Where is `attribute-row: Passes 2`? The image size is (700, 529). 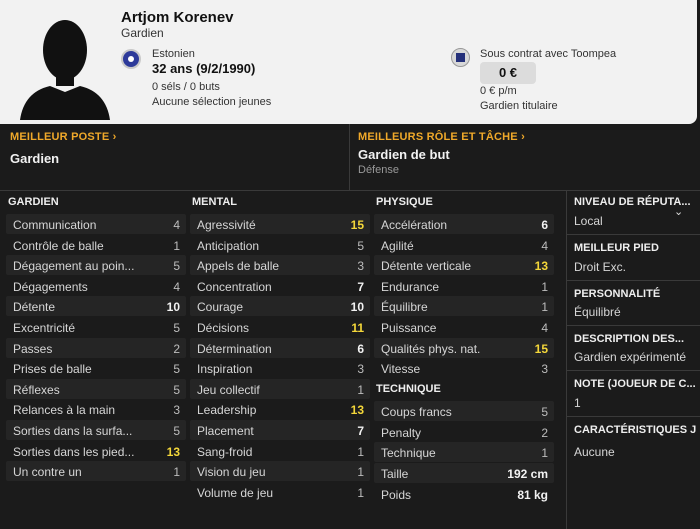 attribute-row: Passes 2 is located at coordinates (96, 347).